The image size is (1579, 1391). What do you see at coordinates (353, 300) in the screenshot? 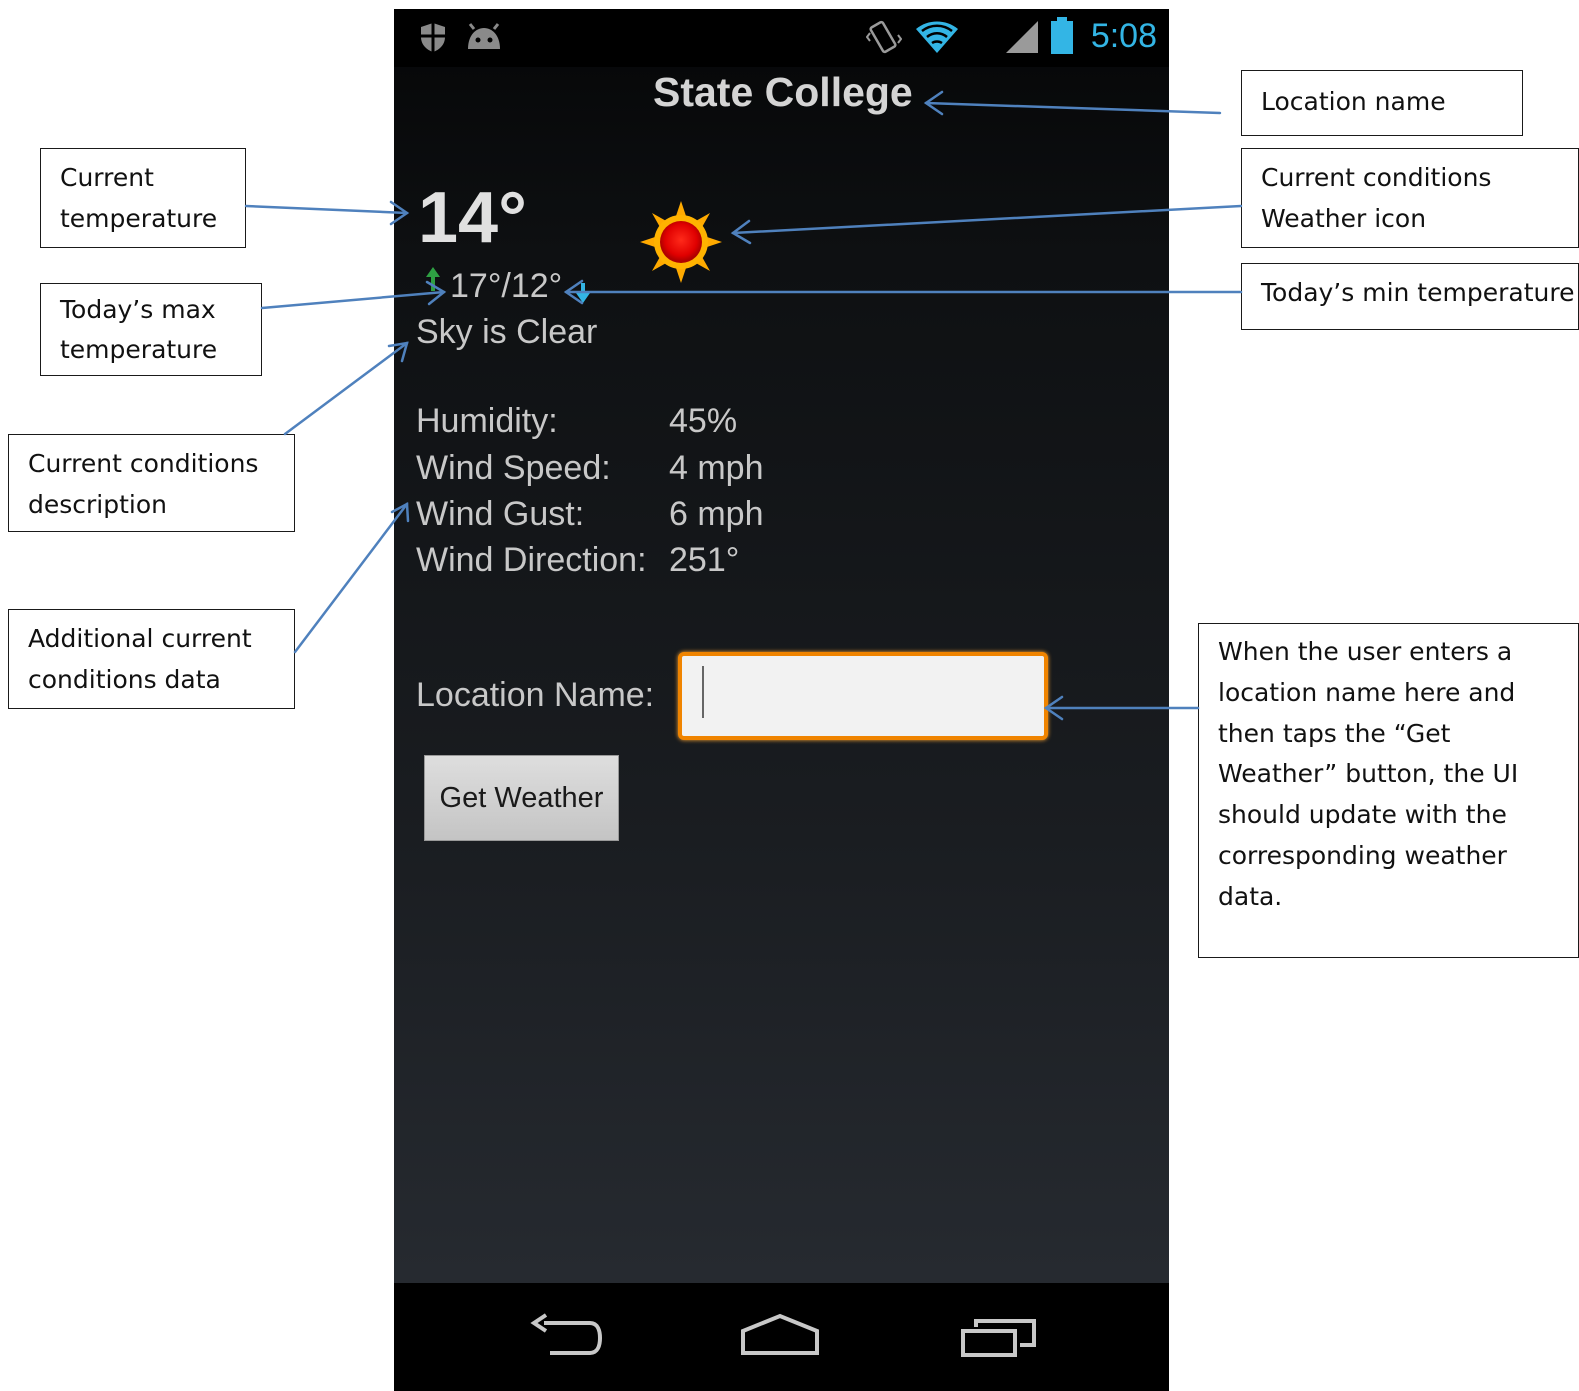
I see `arrow-max-temperature` at bounding box center [353, 300].